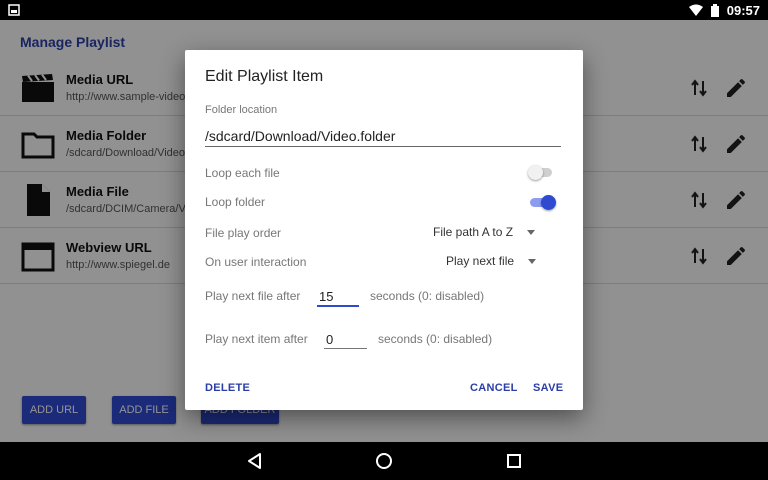 The height and width of the screenshot is (480, 768). Describe the element at coordinates (427, 296) in the screenshot. I see `next-file-after-hint: seconds (0: disabled)` at that location.